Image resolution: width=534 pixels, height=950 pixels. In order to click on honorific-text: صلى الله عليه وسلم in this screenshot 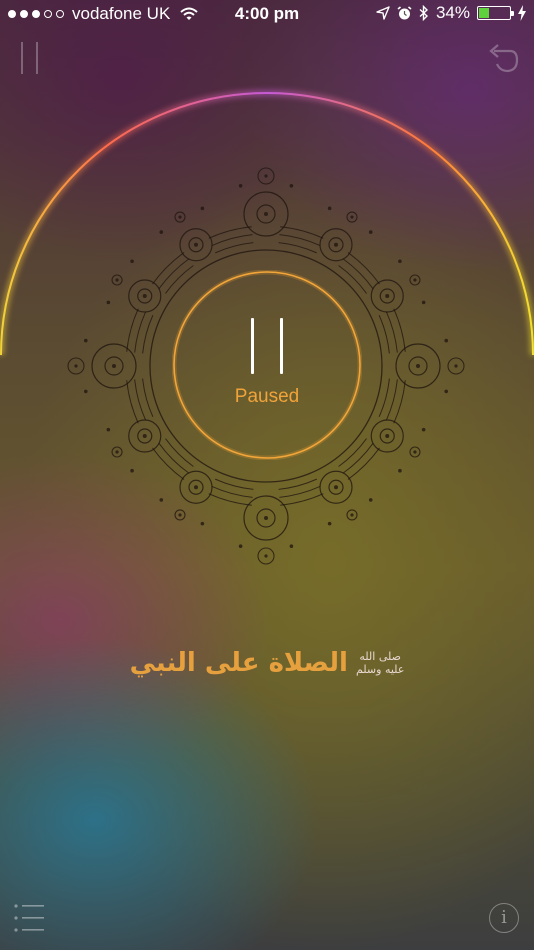, I will do `click(380, 663)`.